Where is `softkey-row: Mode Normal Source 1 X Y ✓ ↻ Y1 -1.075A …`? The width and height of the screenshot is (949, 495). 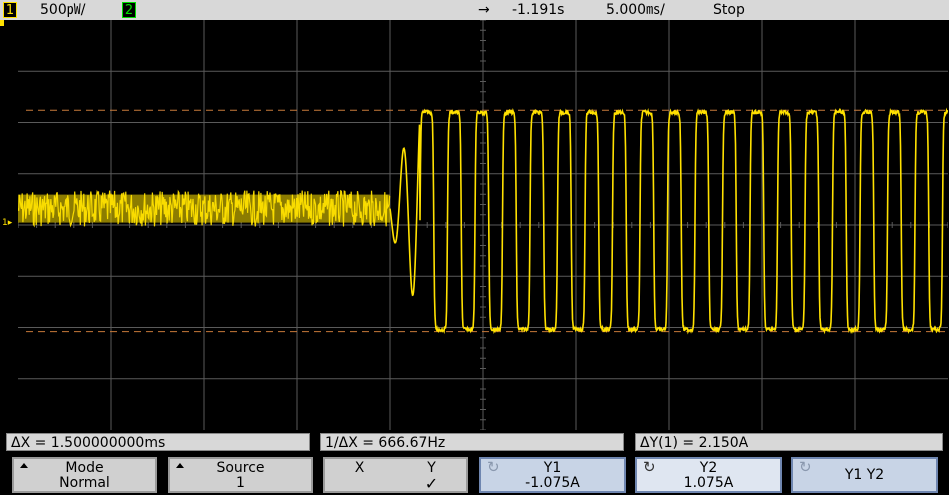
softkey-row: Mode Normal Source 1 X Y ✓ ↻ Y1 -1.075A … is located at coordinates (474, 475).